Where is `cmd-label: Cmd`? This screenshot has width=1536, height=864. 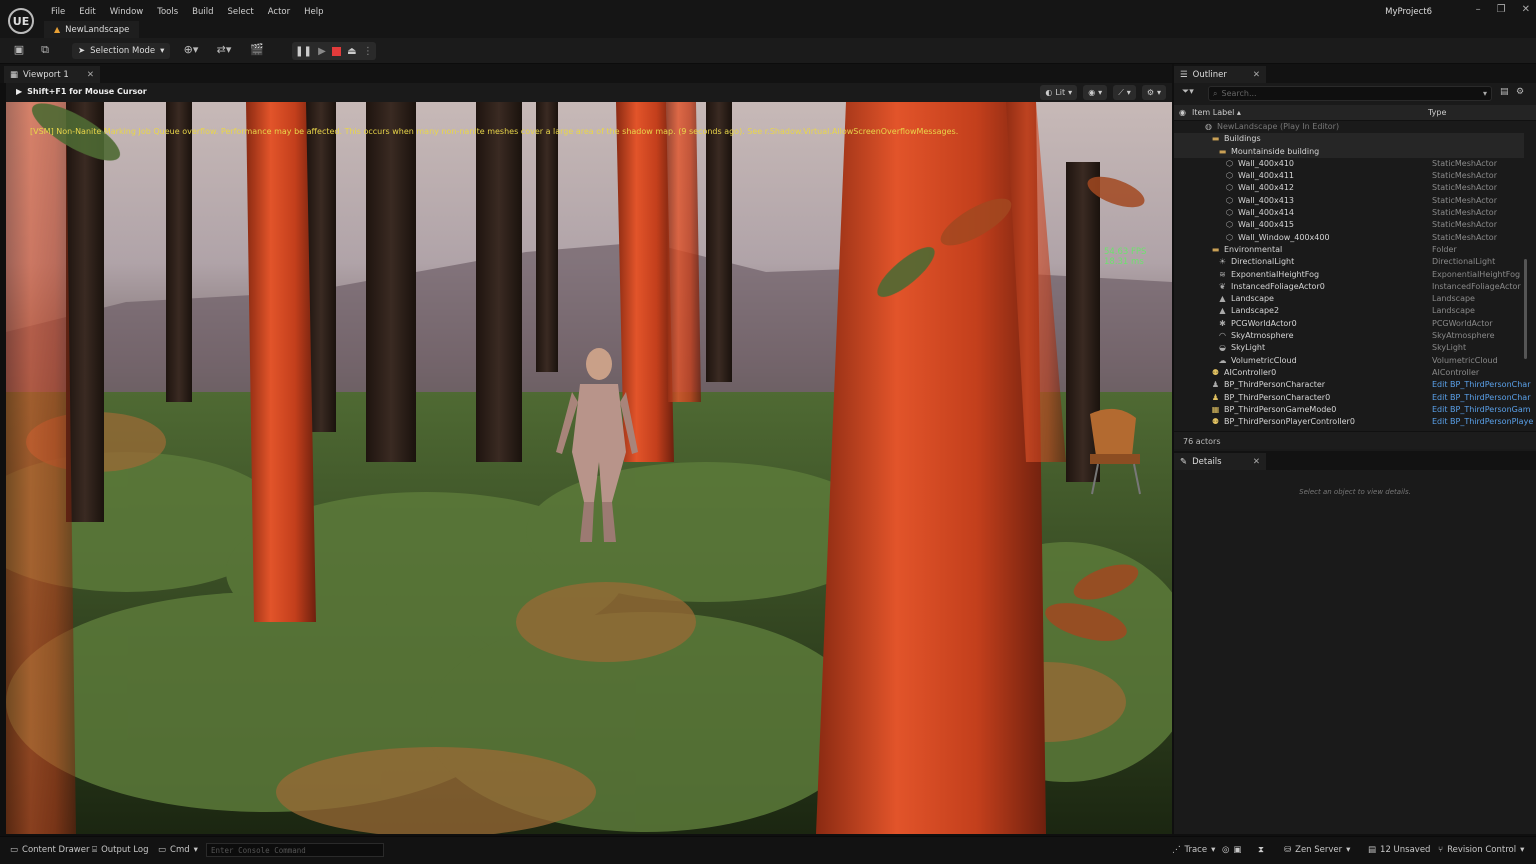
cmd-label: Cmd is located at coordinates (180, 850).